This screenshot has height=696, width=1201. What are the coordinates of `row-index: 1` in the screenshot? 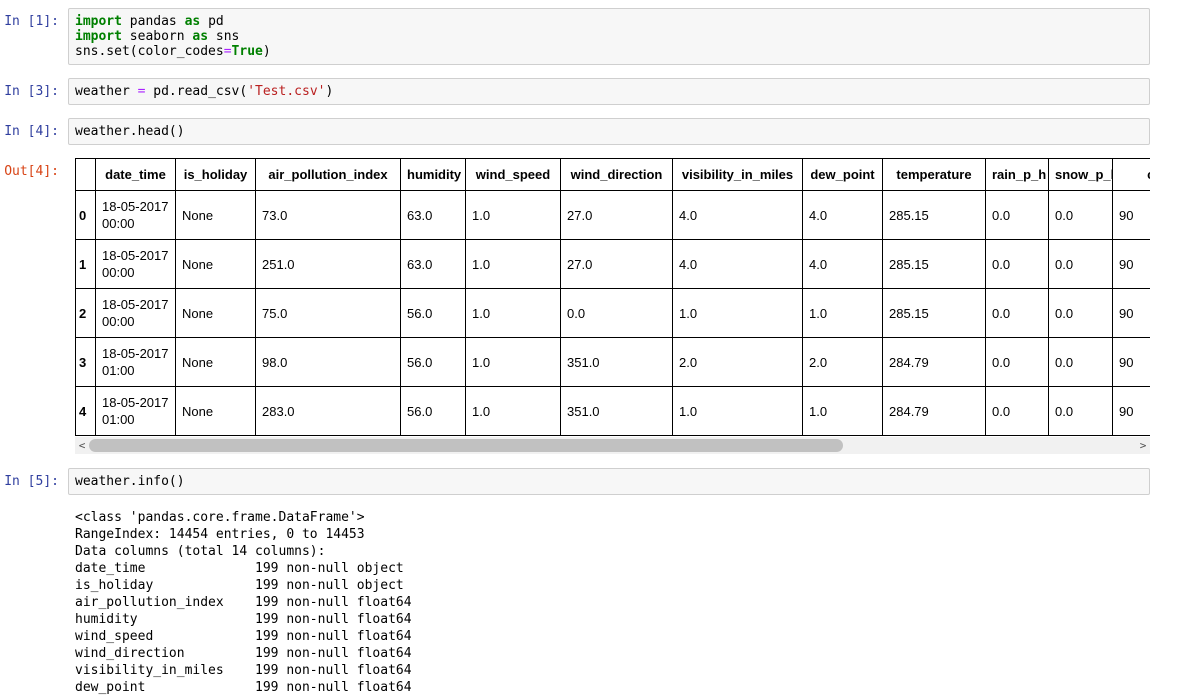 It's located at (85, 264).